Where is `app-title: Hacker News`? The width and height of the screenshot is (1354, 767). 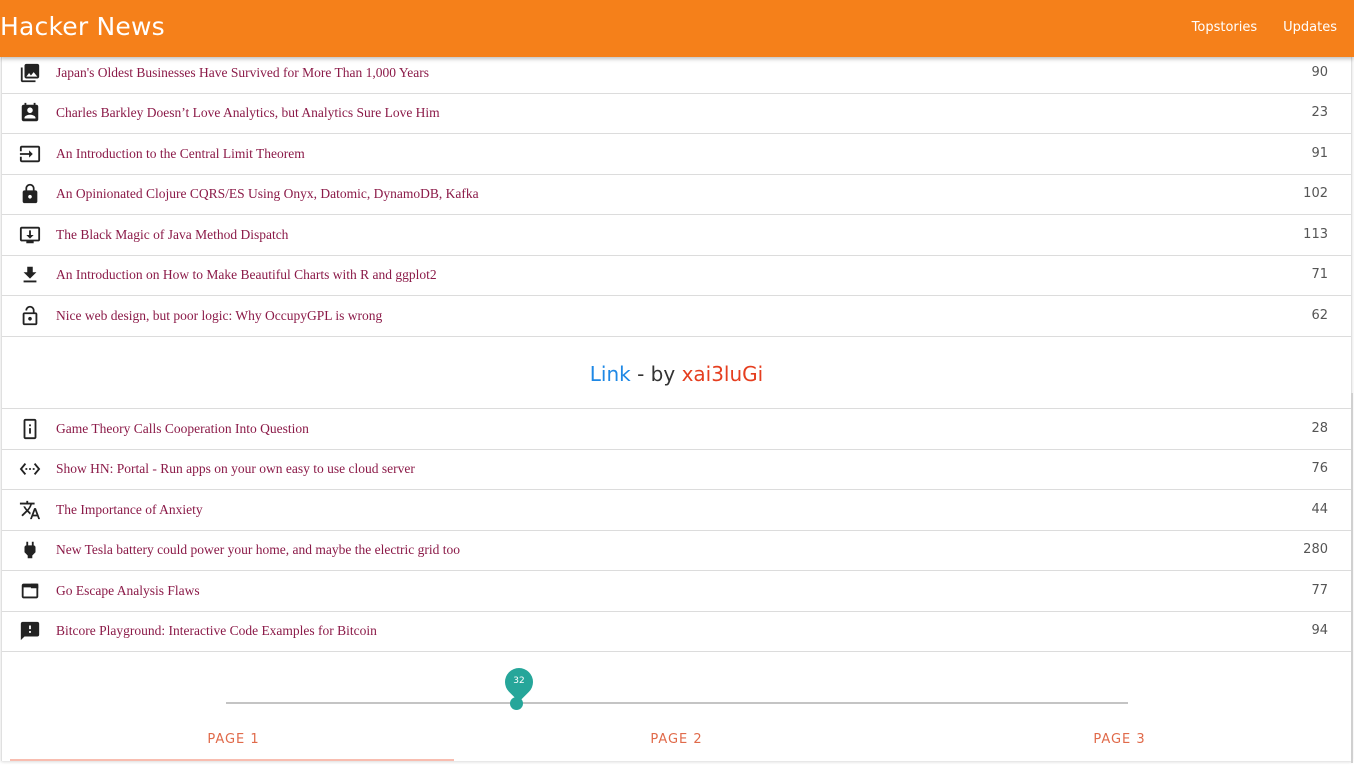 app-title: Hacker News is located at coordinates (82, 26).